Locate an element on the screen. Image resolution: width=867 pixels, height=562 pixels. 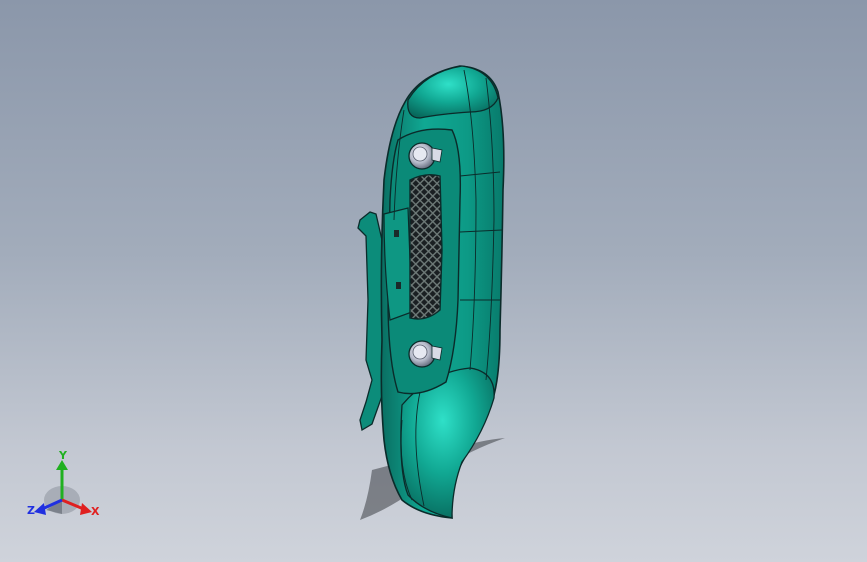
coordinate-triad: Y X Z is located at coordinates (67, 488).